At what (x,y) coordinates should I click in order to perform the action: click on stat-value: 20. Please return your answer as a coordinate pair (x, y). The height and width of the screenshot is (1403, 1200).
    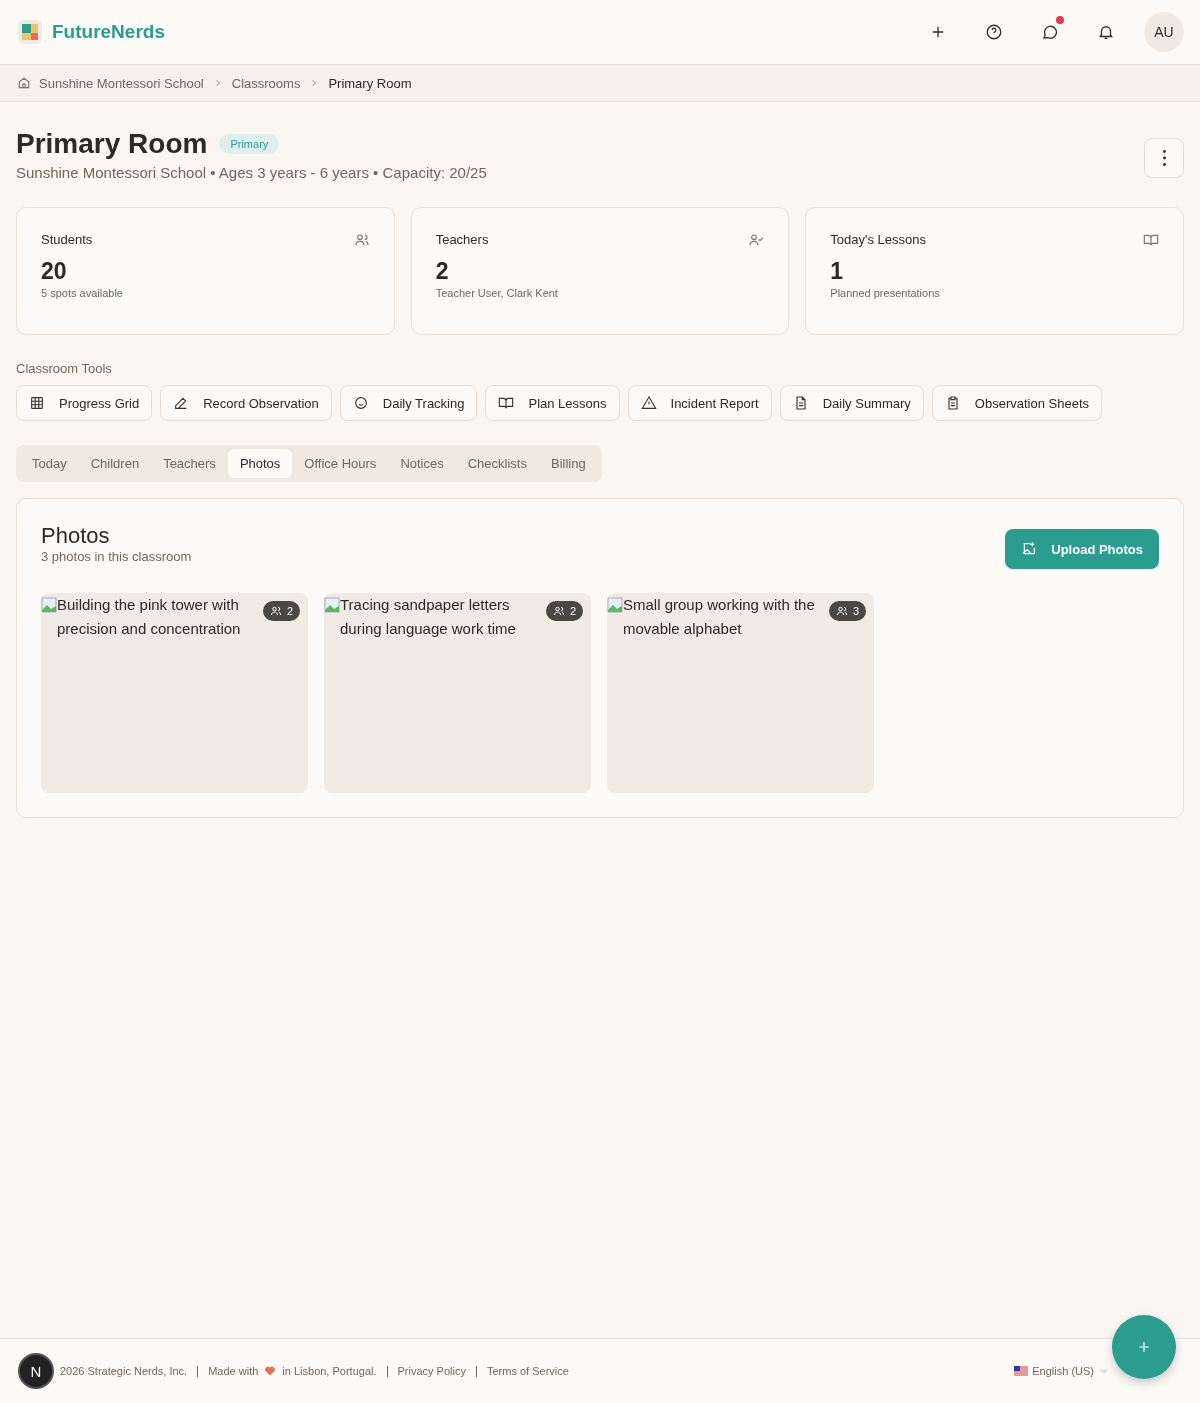
    Looking at the image, I should click on (54, 271).